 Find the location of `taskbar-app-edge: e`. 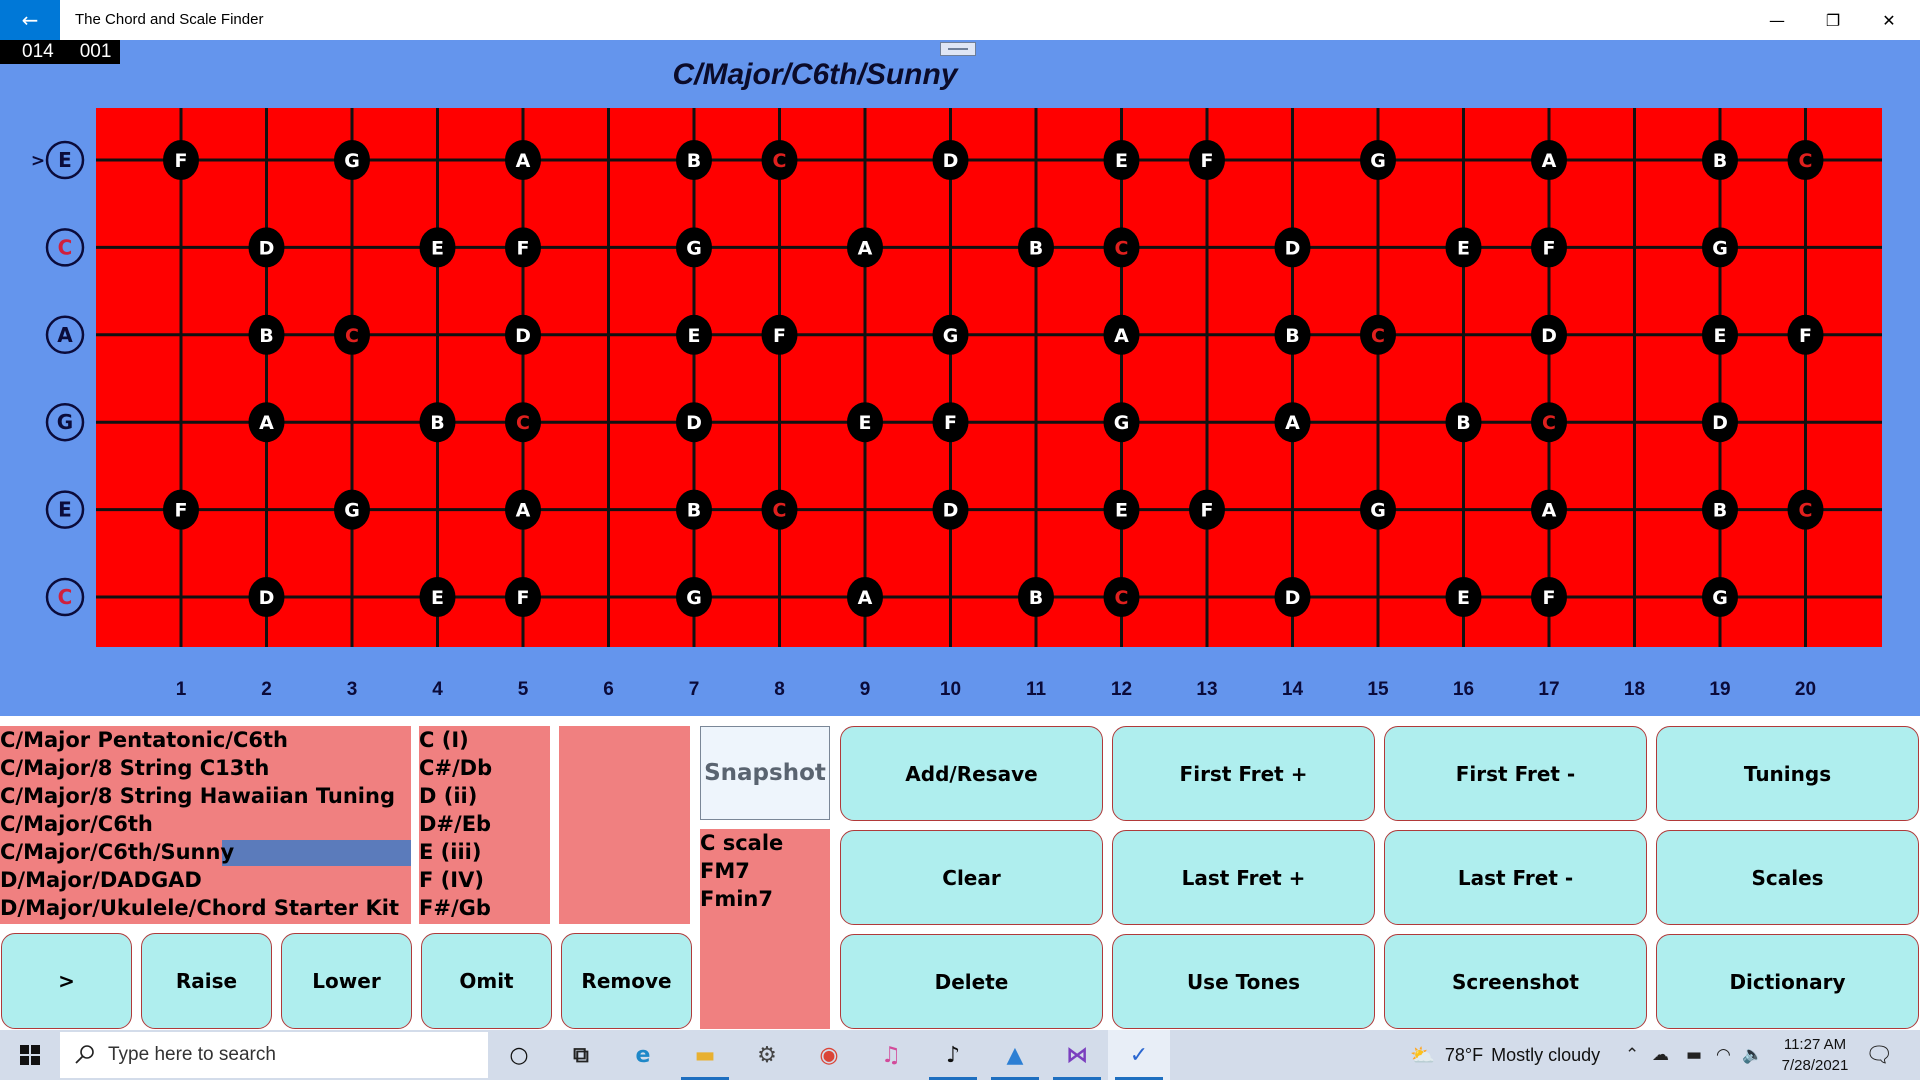

taskbar-app-edge: e is located at coordinates (643, 1055).